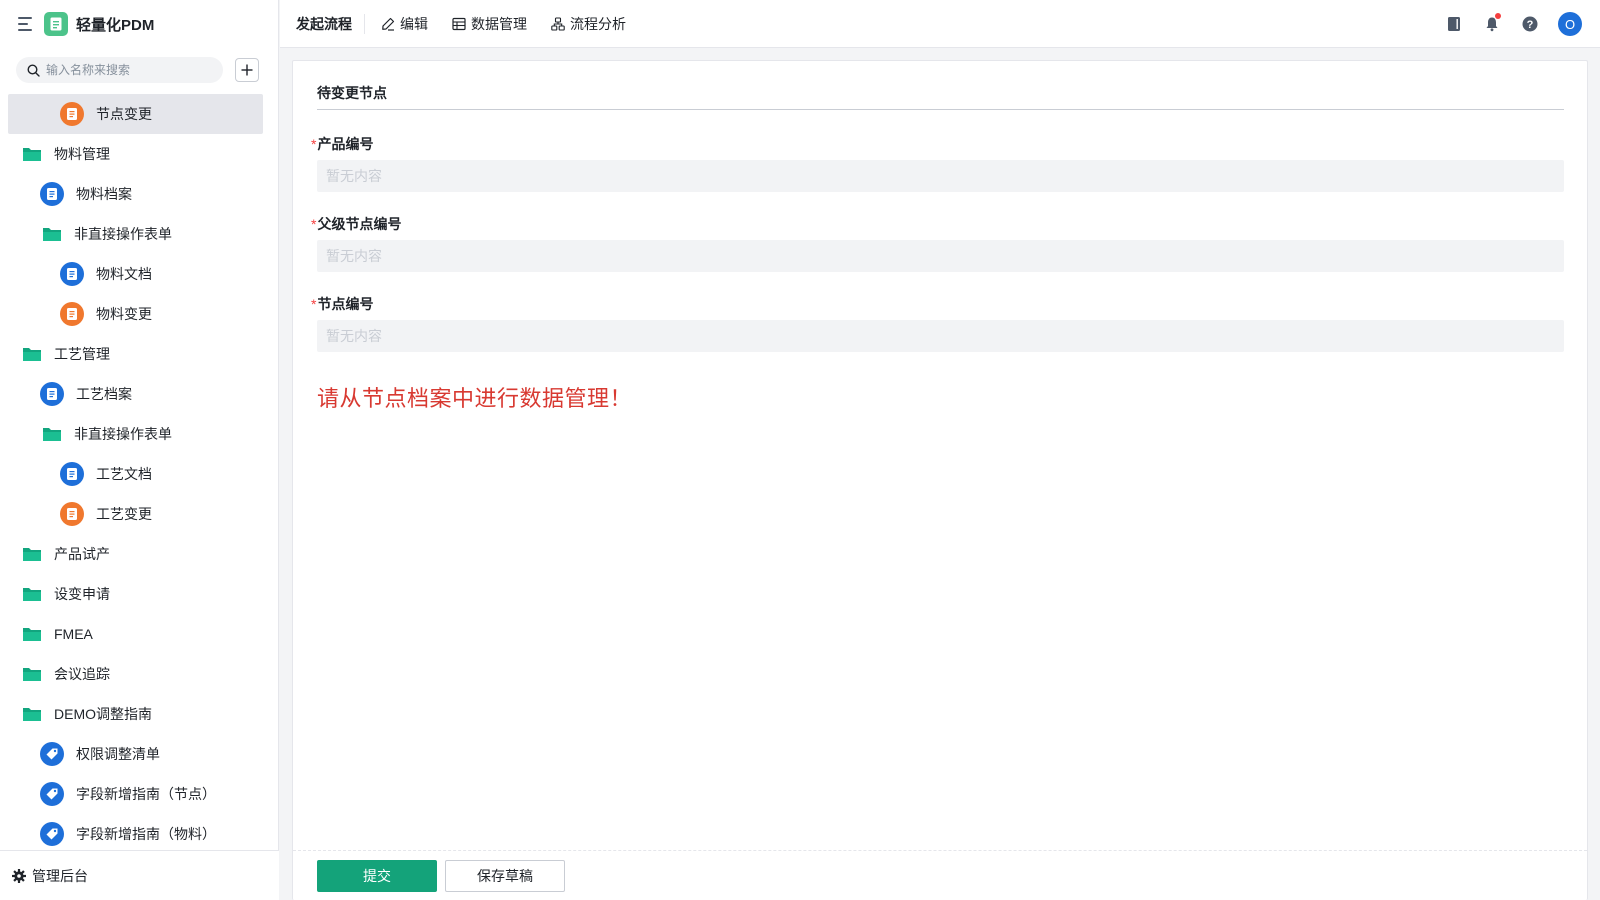  I want to click on search-icon, so click(33, 70).